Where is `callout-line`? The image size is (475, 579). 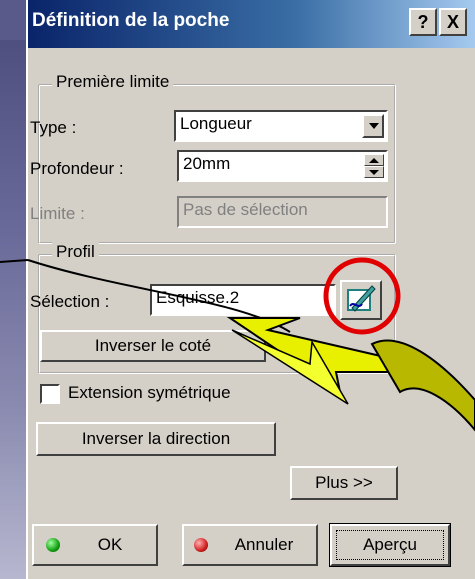
callout-line is located at coordinates (14, 261).